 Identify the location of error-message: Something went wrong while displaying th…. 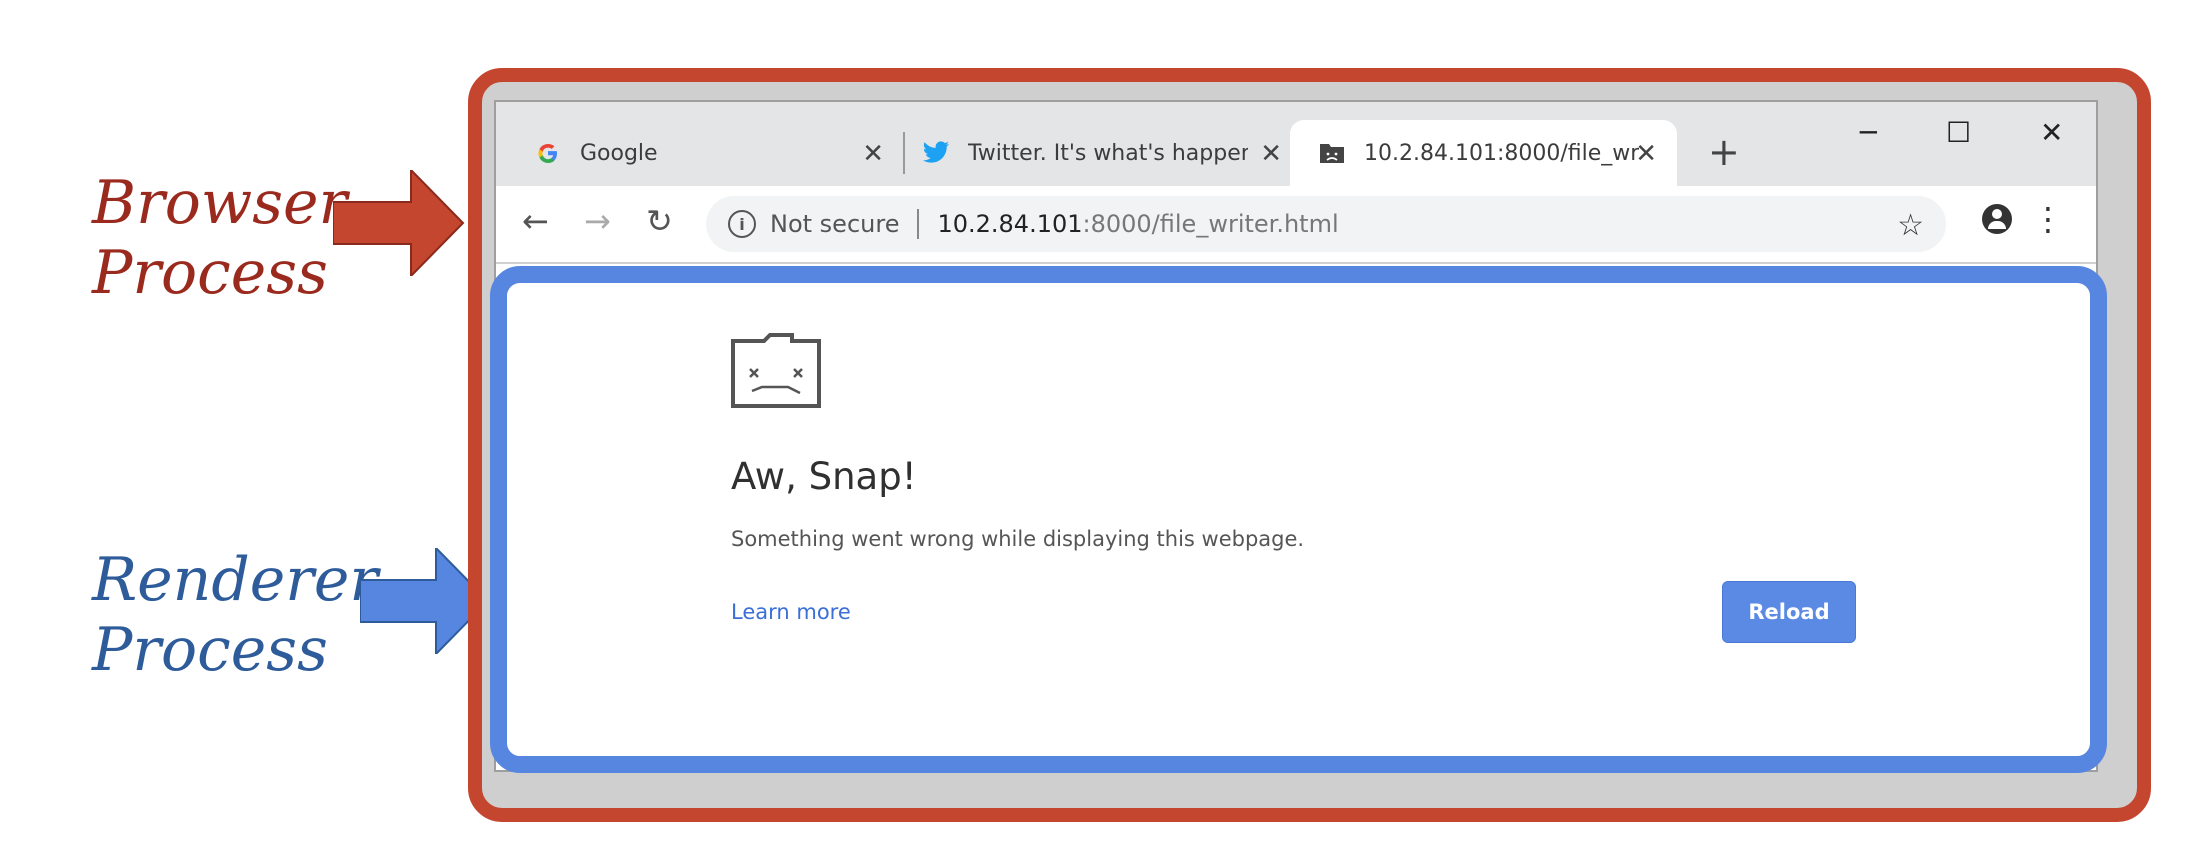
(1018, 539).